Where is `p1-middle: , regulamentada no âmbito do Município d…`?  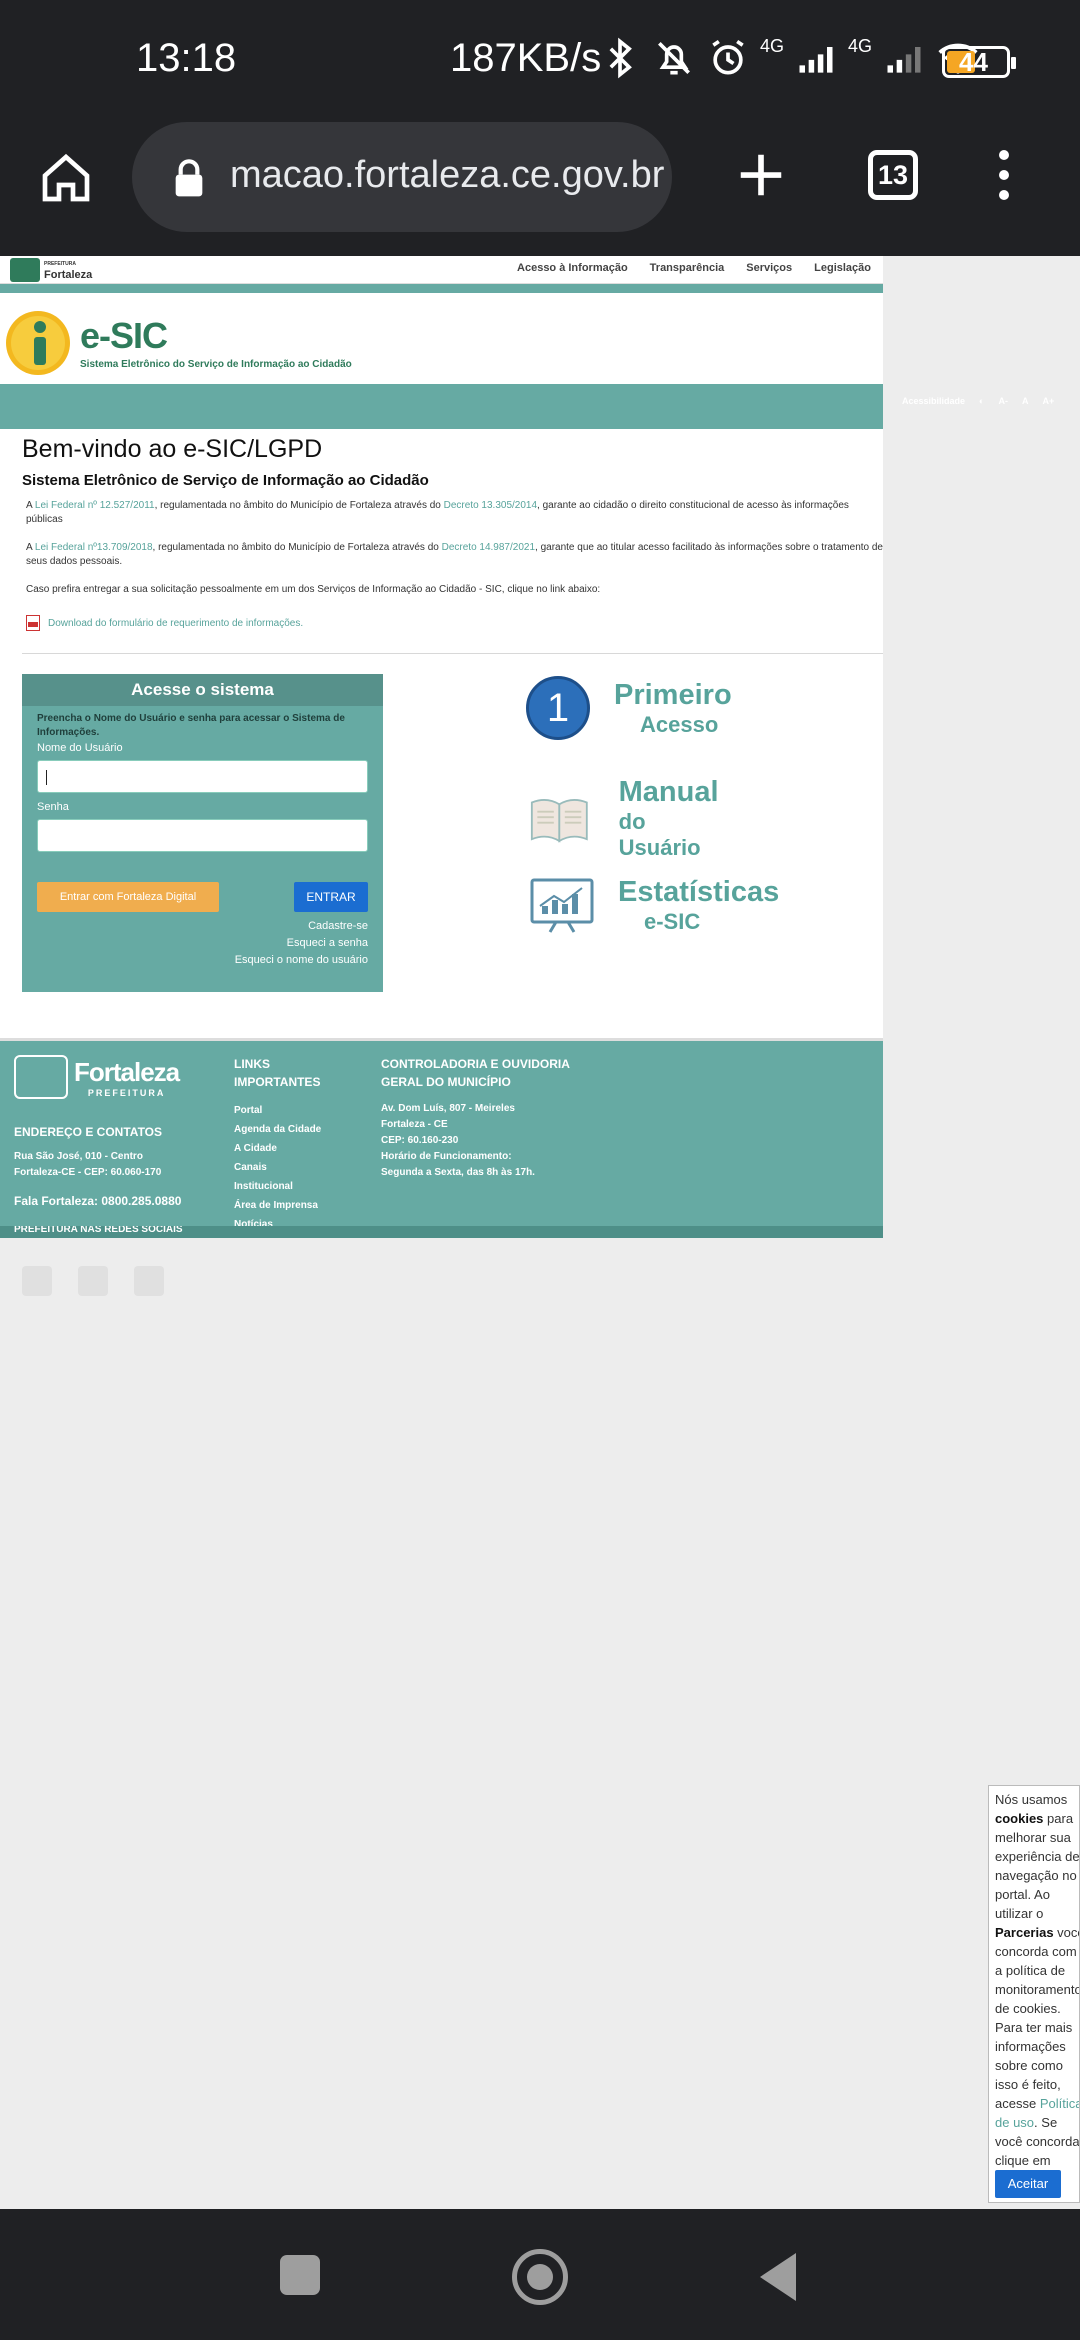 p1-middle: , regulamentada no âmbito do Município d… is located at coordinates (299, 505).